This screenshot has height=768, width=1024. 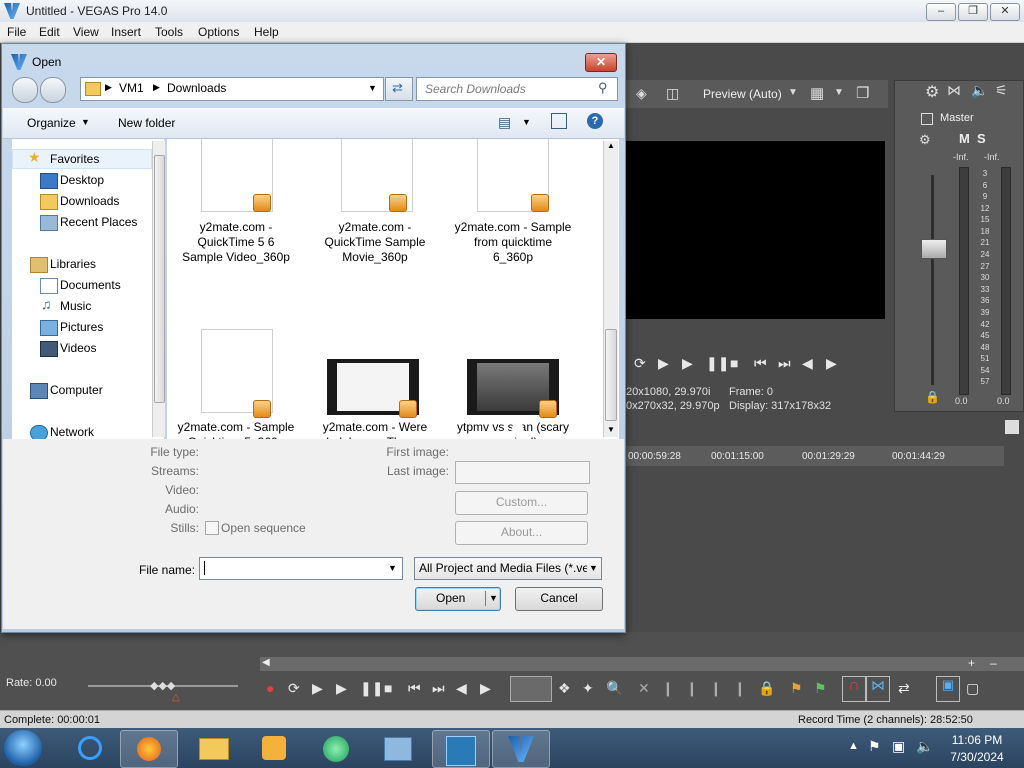 I want to click on edit-tool-button, so click(x=531, y=689).